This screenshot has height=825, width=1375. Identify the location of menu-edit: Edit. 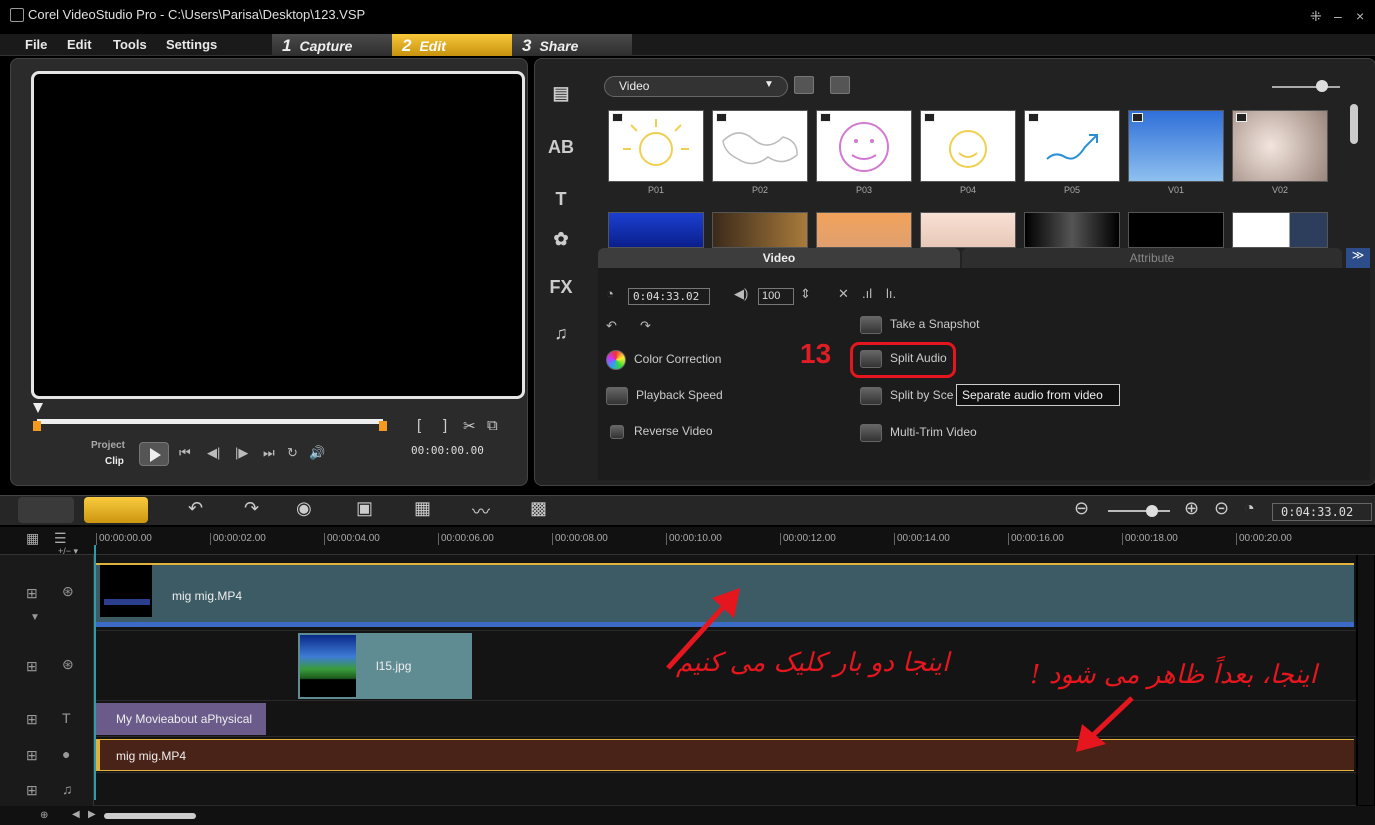
(79, 44).